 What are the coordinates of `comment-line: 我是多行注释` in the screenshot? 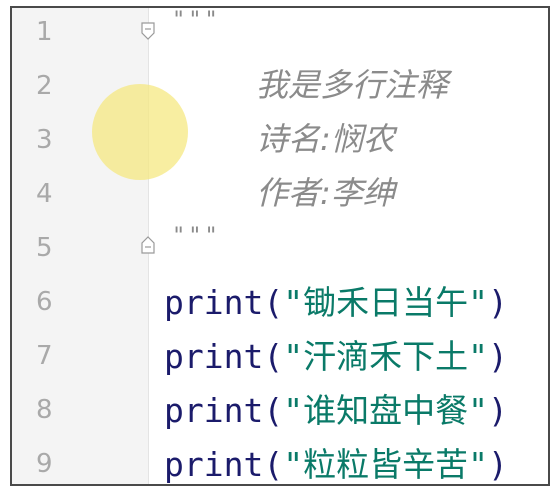 It's located at (352, 85).